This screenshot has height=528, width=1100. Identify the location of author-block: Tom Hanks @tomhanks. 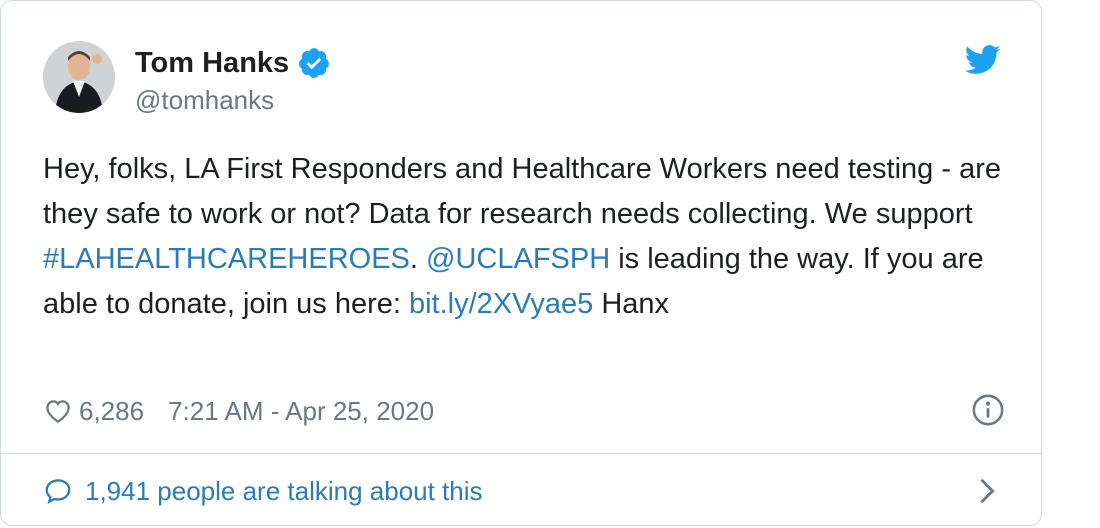
(233, 80).